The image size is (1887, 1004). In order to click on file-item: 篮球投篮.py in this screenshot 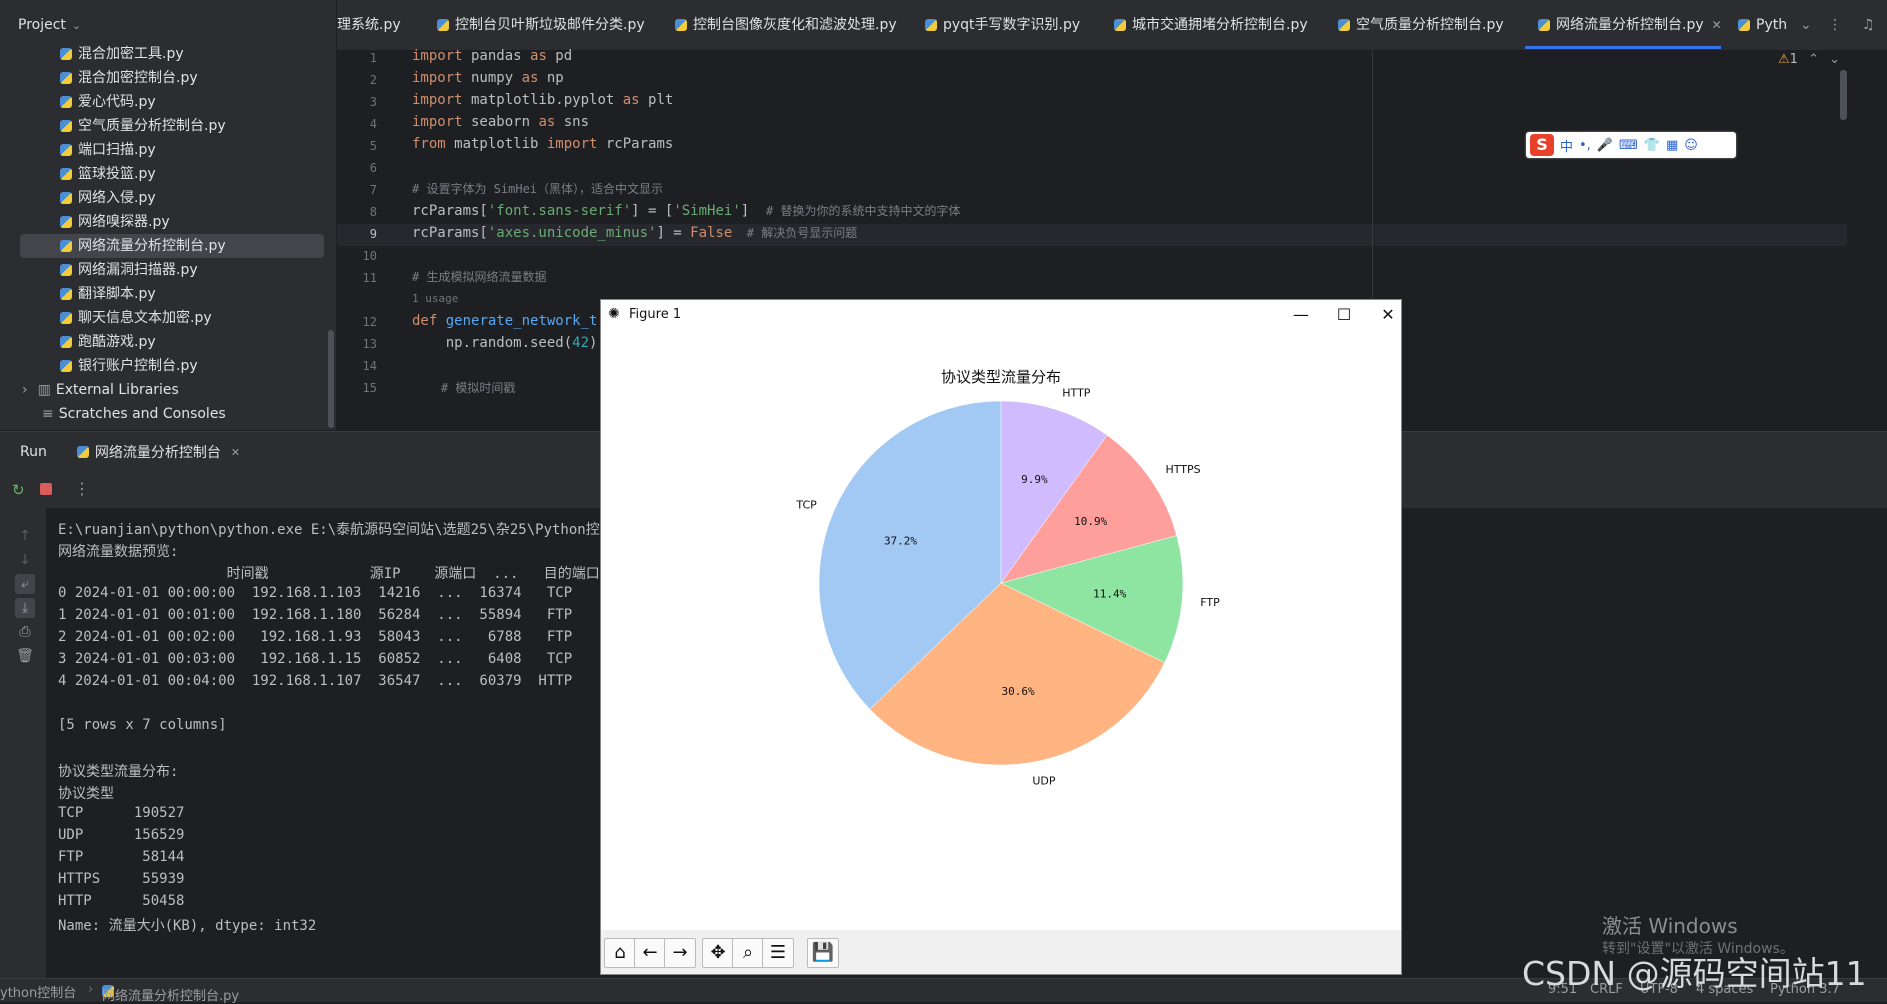, I will do `click(108, 174)`.